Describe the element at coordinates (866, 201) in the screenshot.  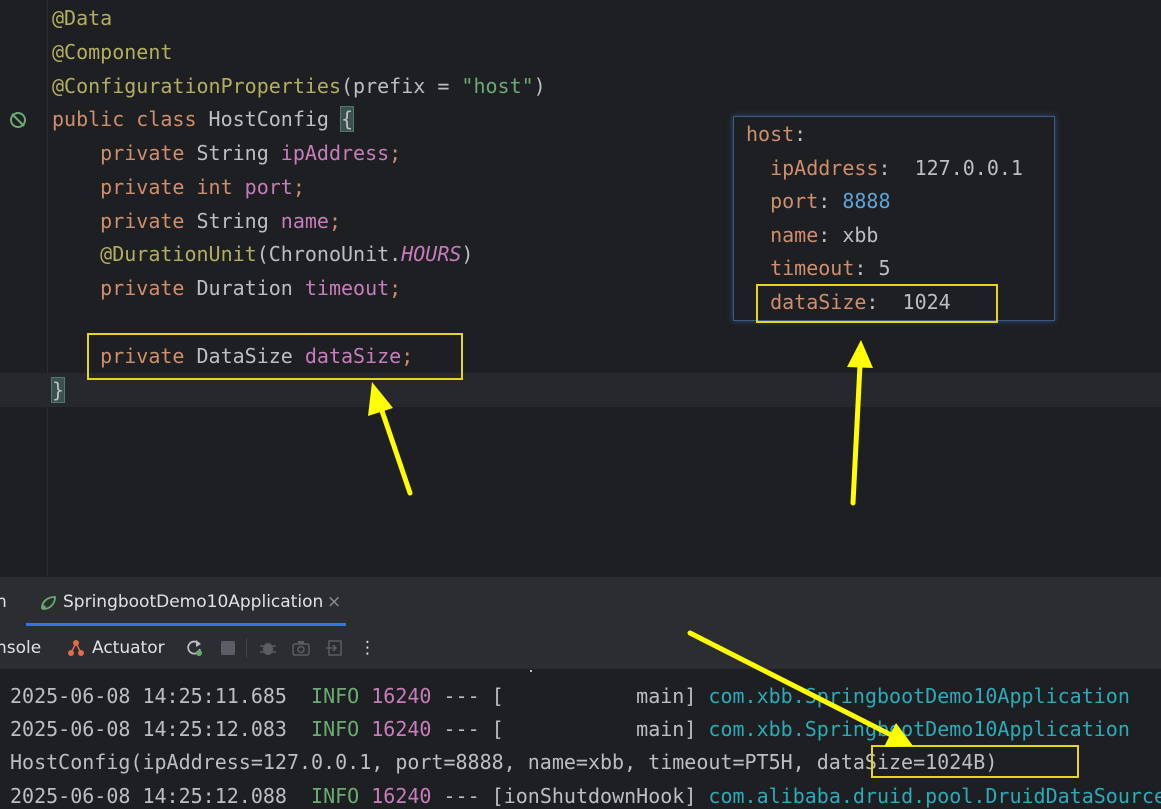
I see `token: 8888` at that location.